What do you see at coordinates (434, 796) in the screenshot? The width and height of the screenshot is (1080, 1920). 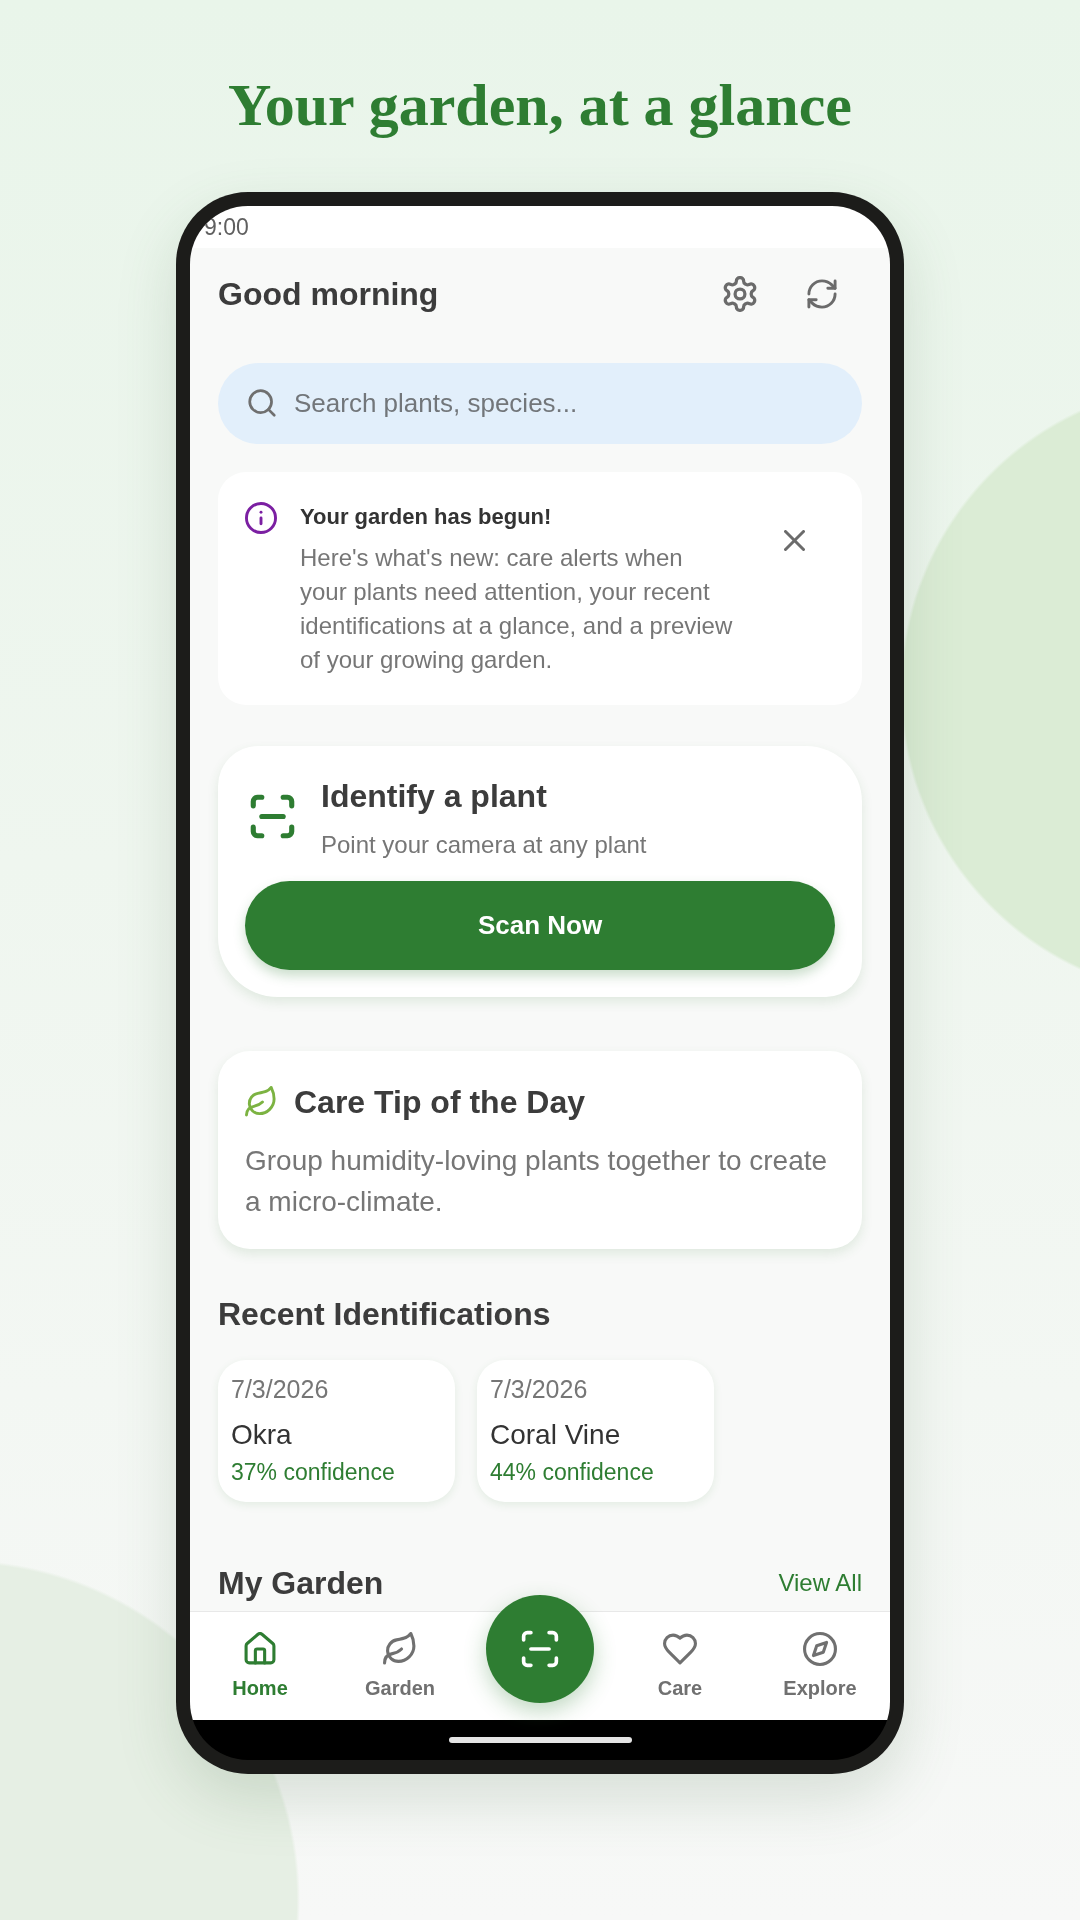 I see `identify-title: Identify a plant` at bounding box center [434, 796].